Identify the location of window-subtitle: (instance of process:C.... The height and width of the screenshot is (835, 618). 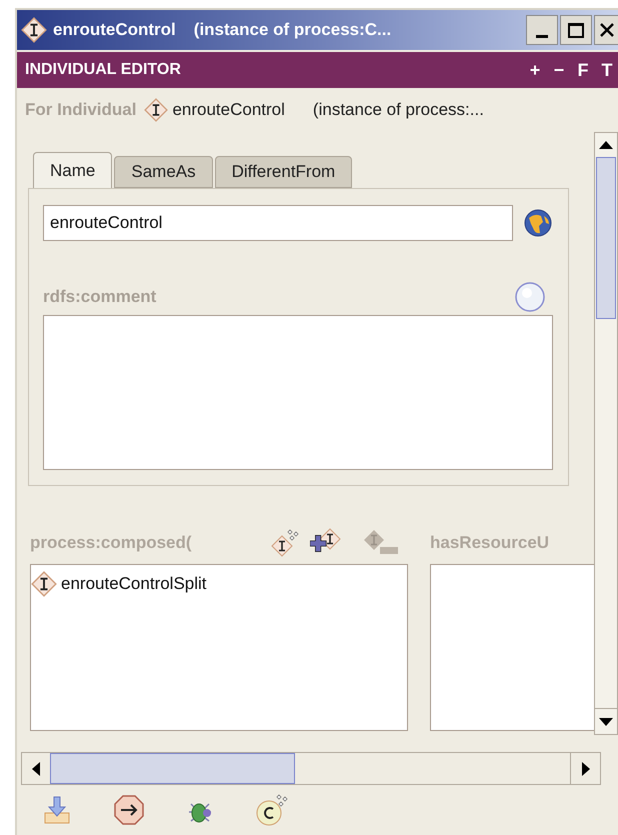
(293, 30).